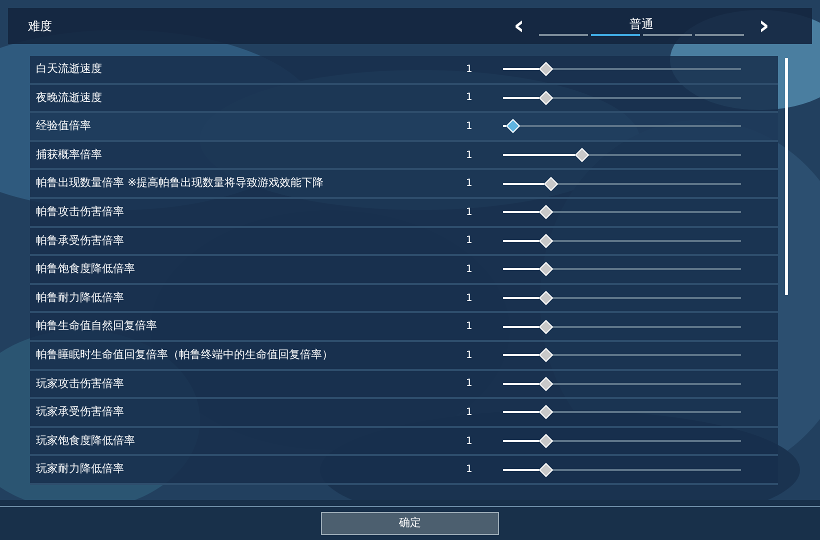 This screenshot has height=540, width=820. Describe the element at coordinates (80, 412) in the screenshot. I see `setting-label: 玩家承受伤害倍率` at that location.